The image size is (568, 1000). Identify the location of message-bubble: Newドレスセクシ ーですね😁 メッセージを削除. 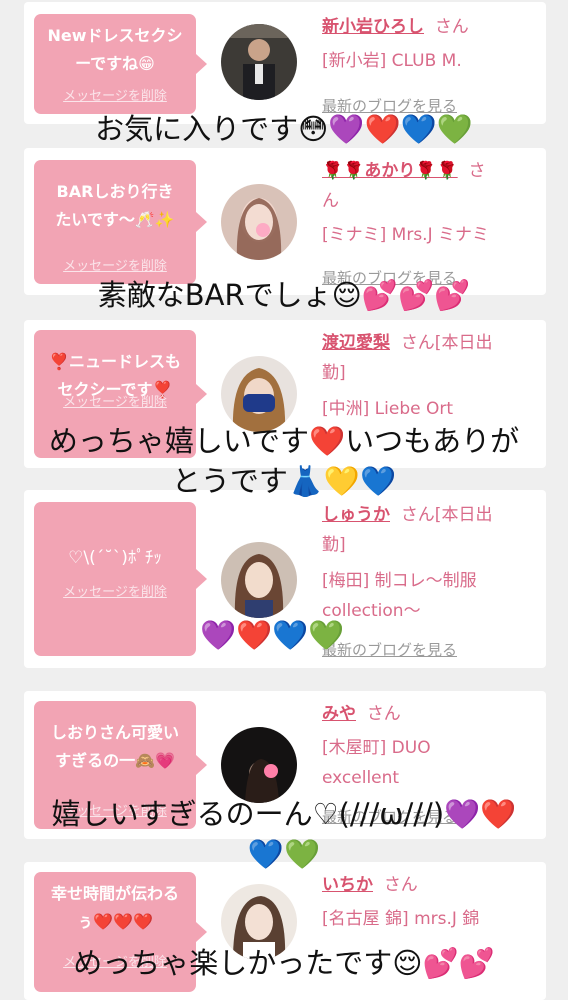
(120, 64).